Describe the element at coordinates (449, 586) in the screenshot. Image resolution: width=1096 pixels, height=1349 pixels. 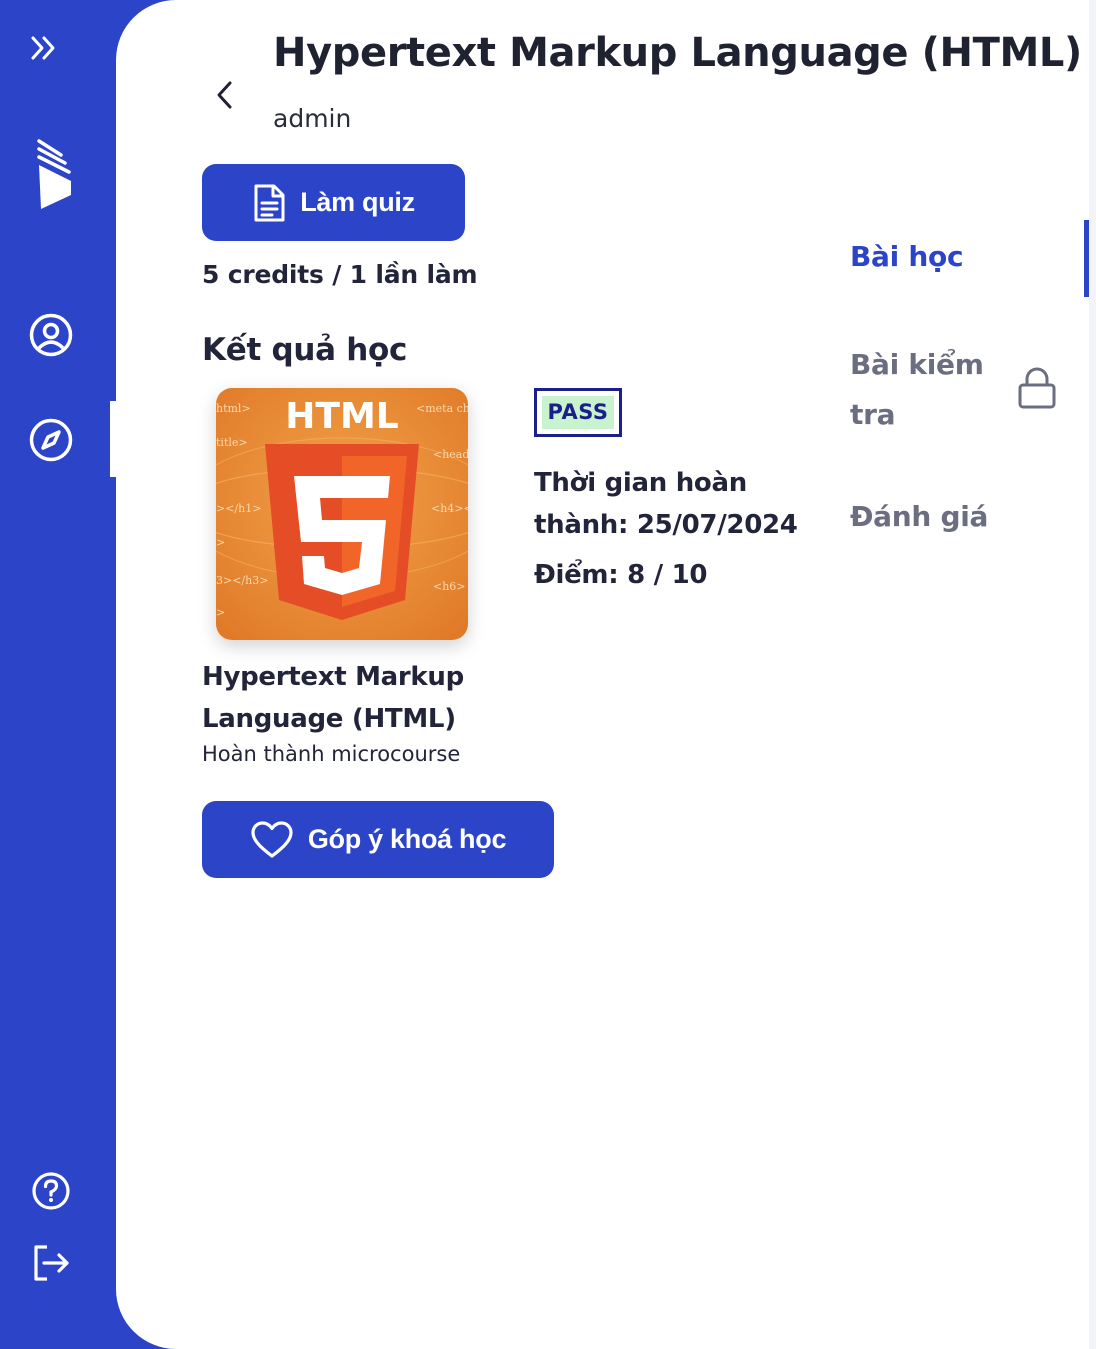
I see `code-snippet: <h6>` at that location.